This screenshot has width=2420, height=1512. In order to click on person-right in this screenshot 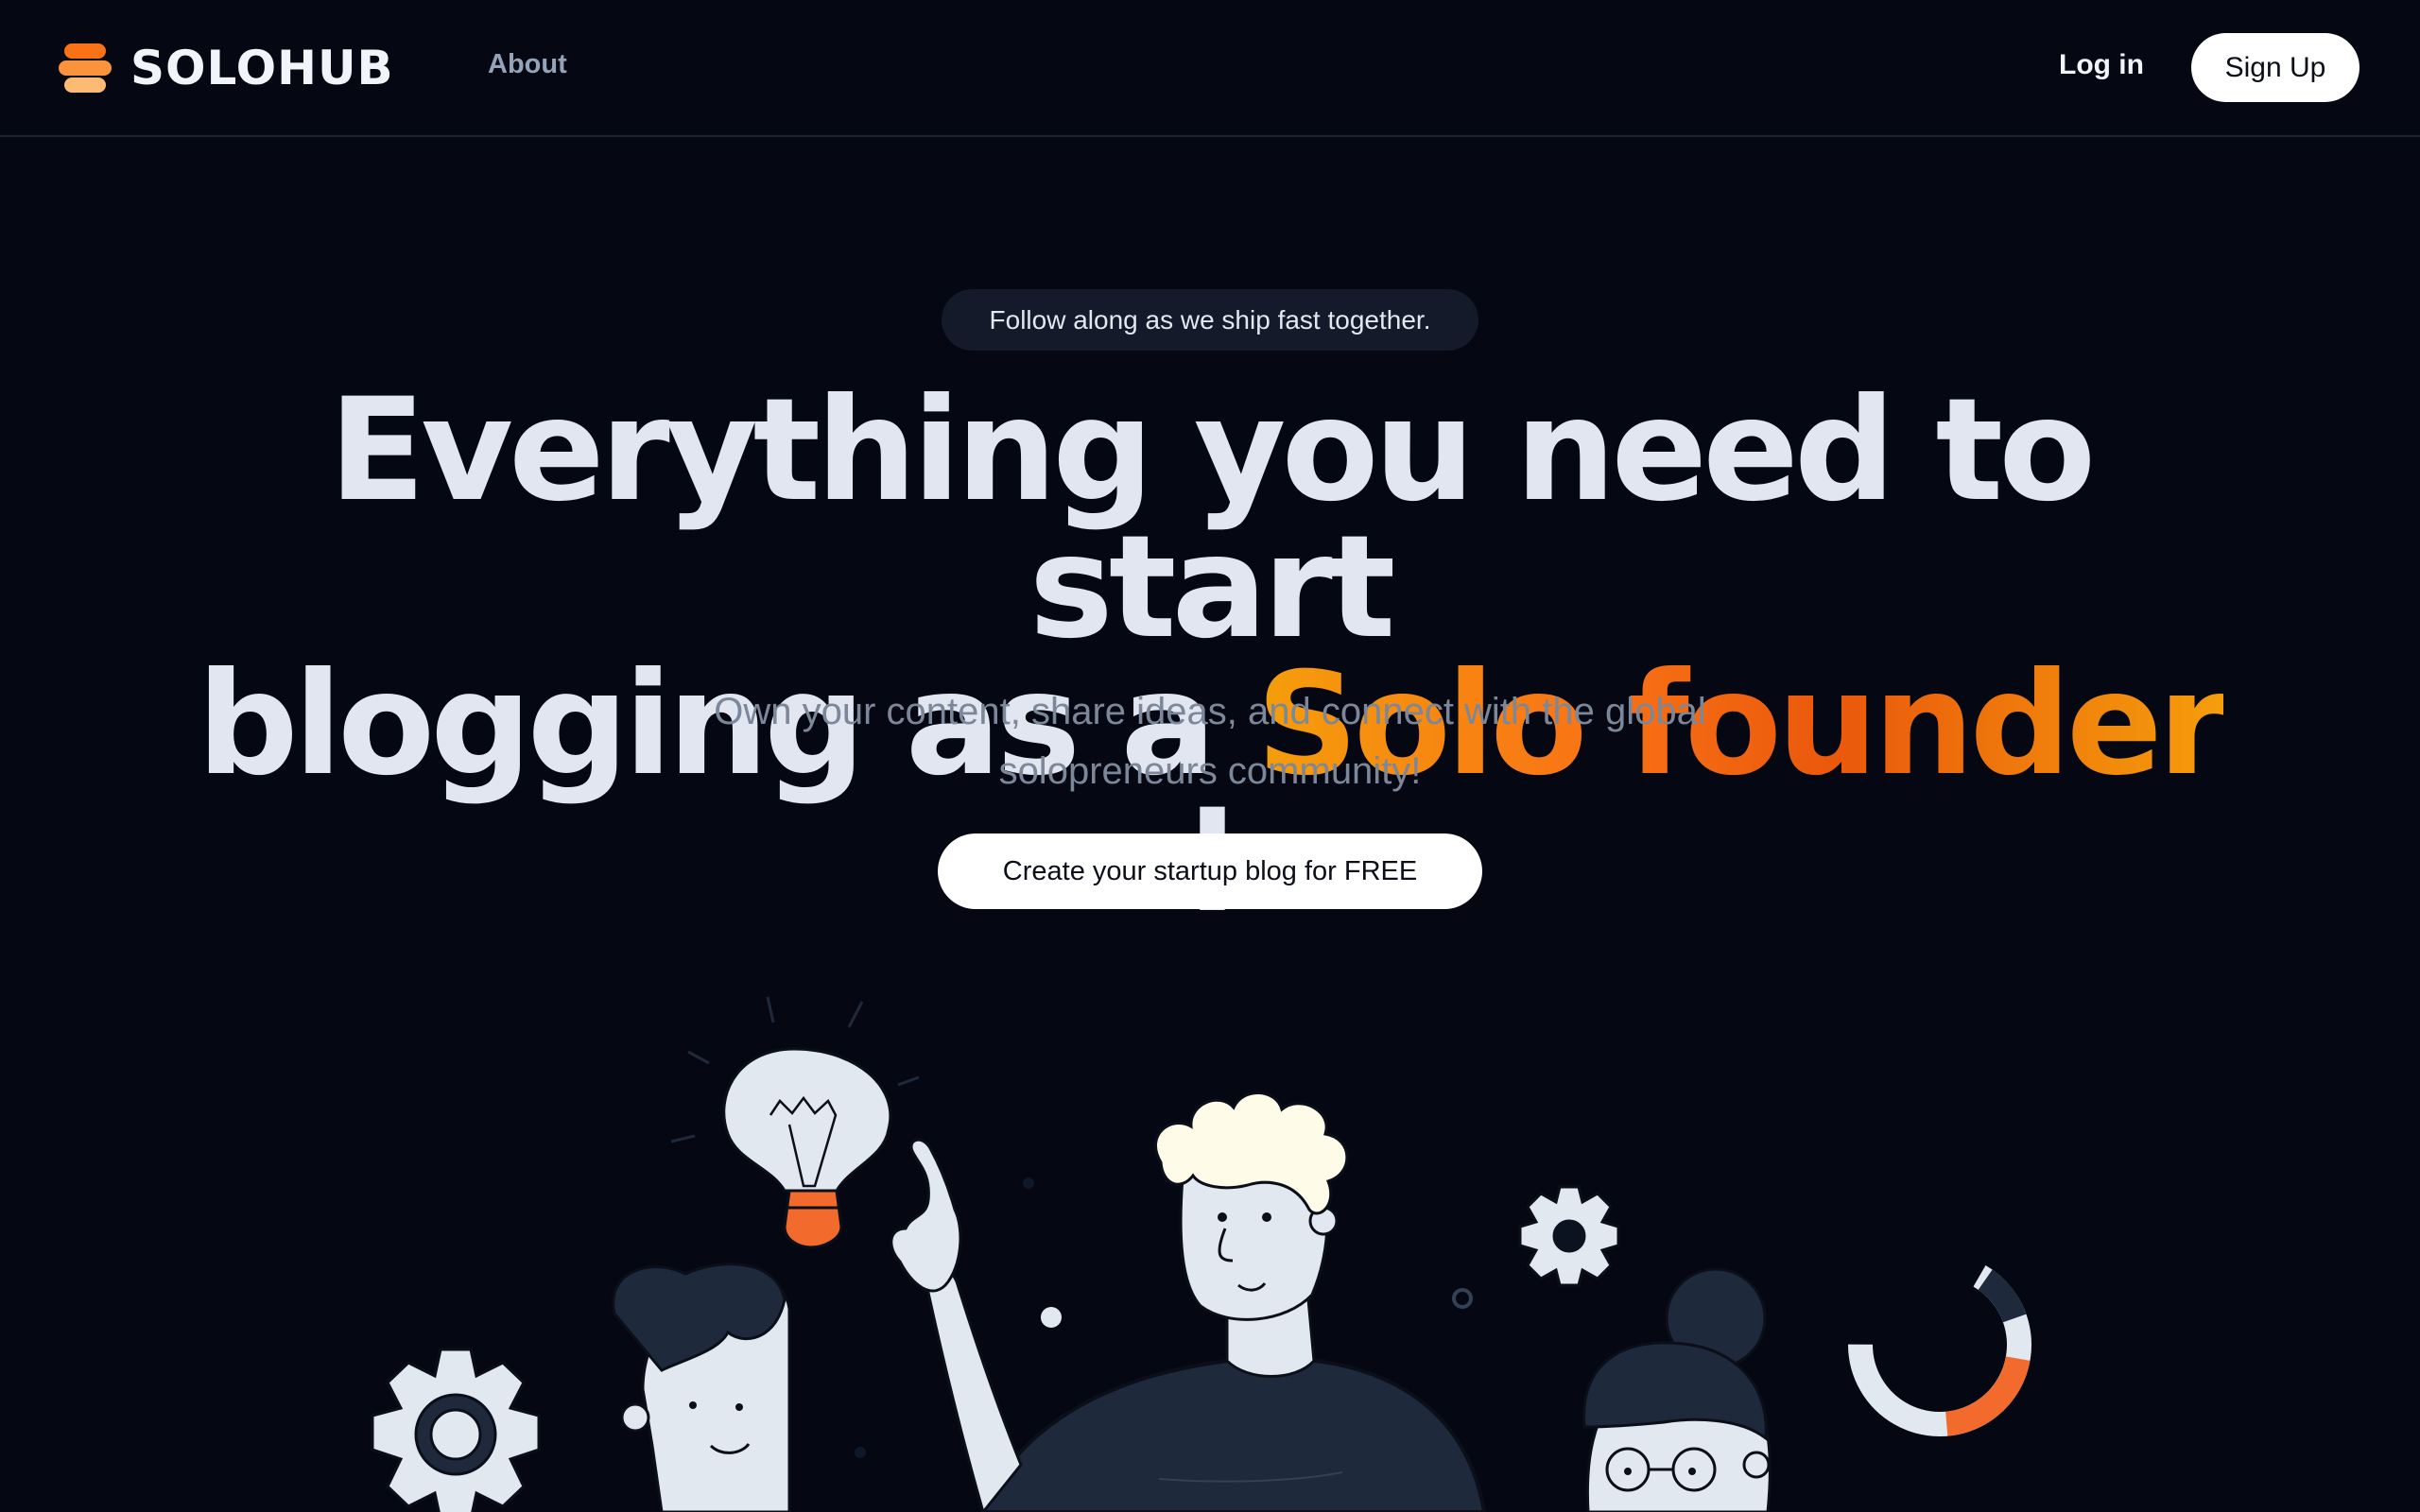, I will do `click(1677, 1389)`.